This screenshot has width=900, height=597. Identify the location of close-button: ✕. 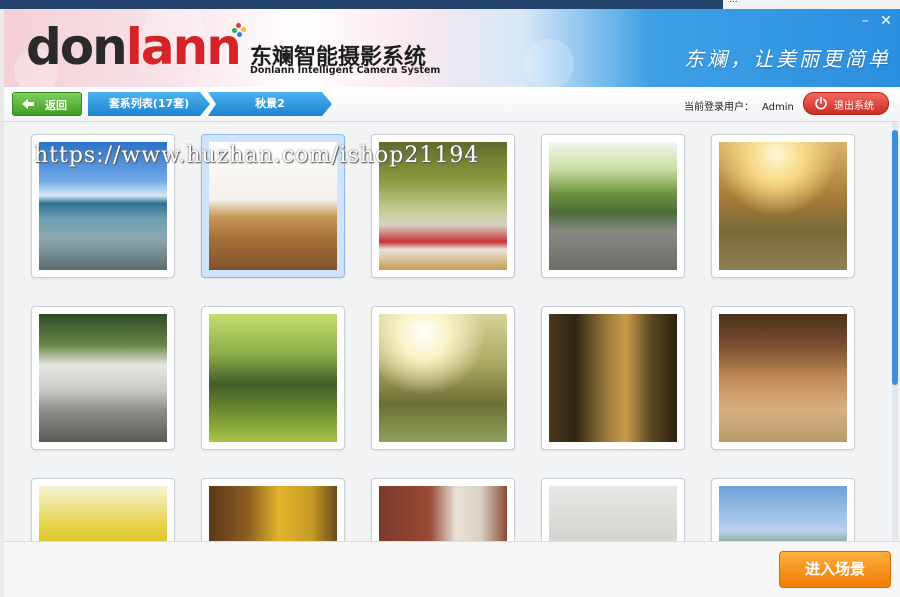
(886, 21).